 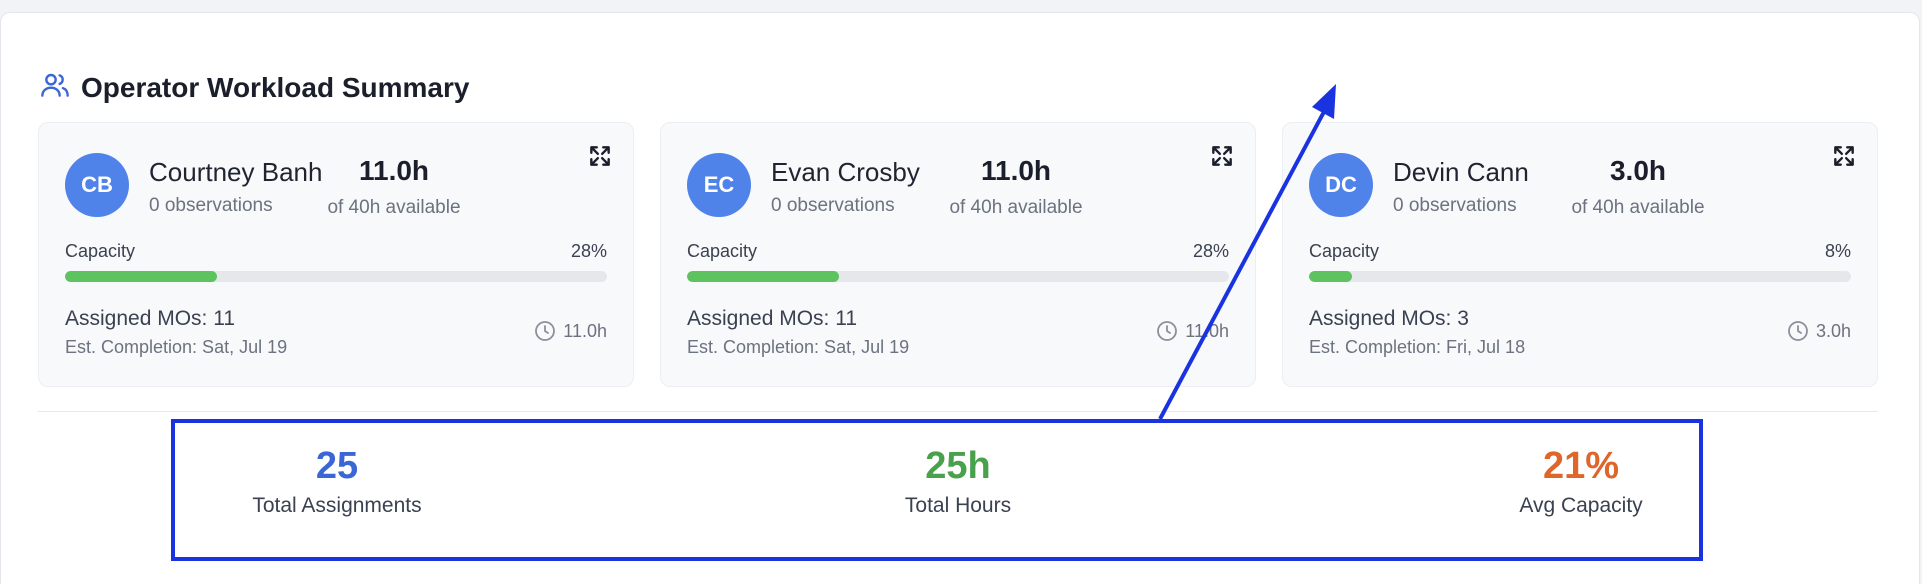 I want to click on stat-value: 25h, so click(x=958, y=466).